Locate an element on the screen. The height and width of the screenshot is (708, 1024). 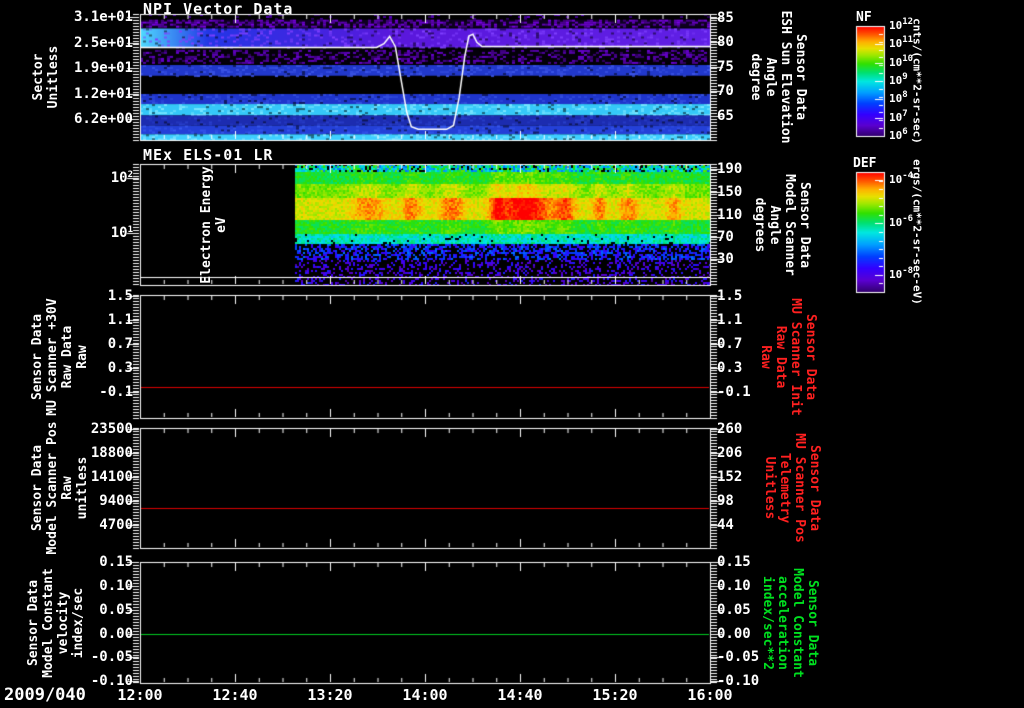
colorbar-tick-label: 108 is located at coordinates (898, 97).